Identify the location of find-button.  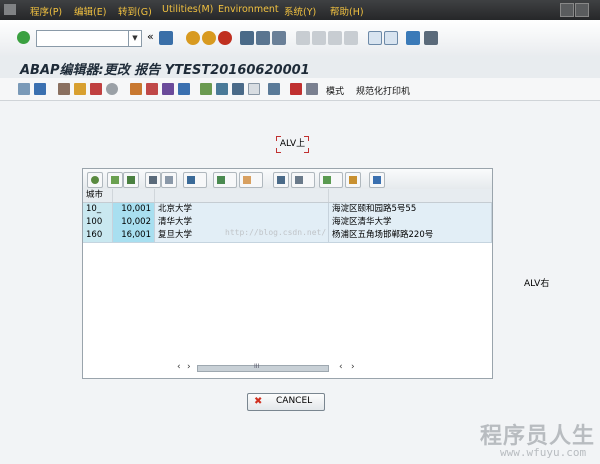
(153, 180).